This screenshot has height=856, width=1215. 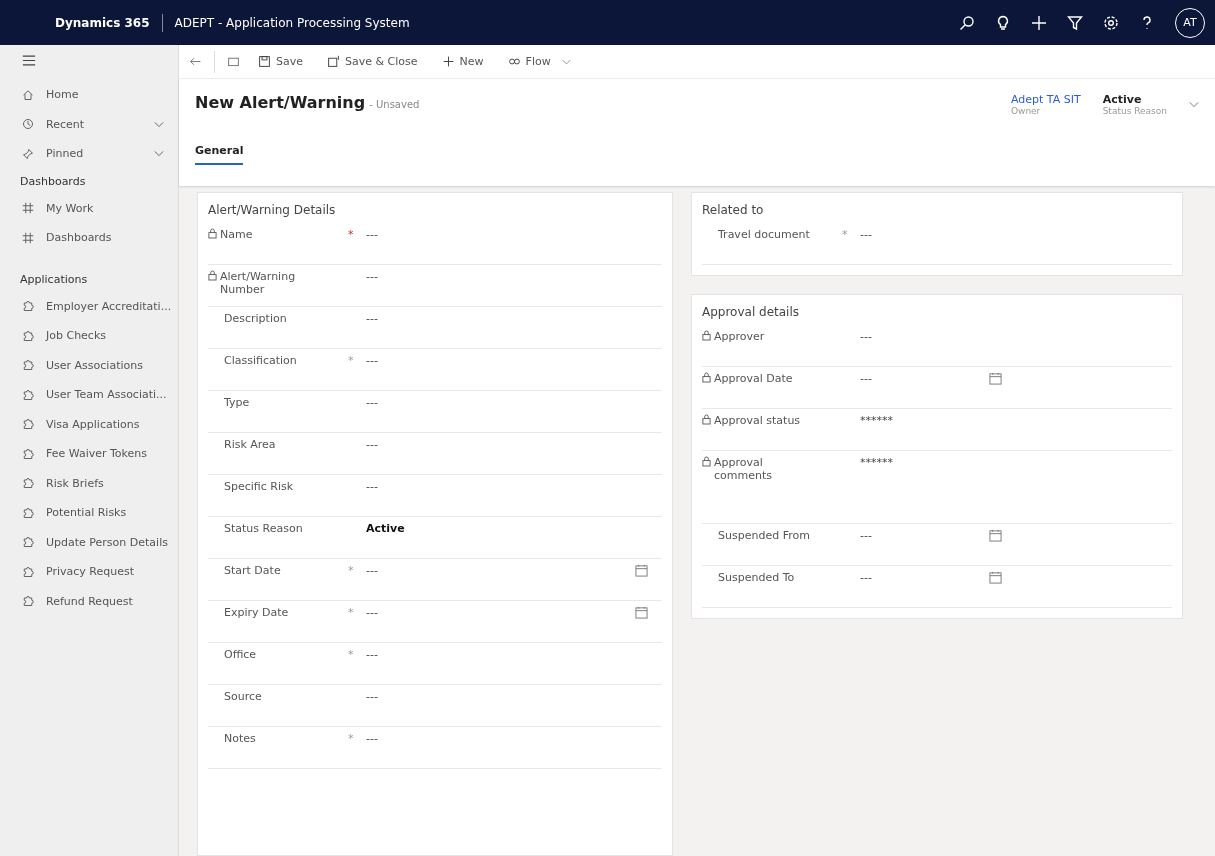 I want to click on record-title: New Alert/Warning, so click(x=280, y=102).